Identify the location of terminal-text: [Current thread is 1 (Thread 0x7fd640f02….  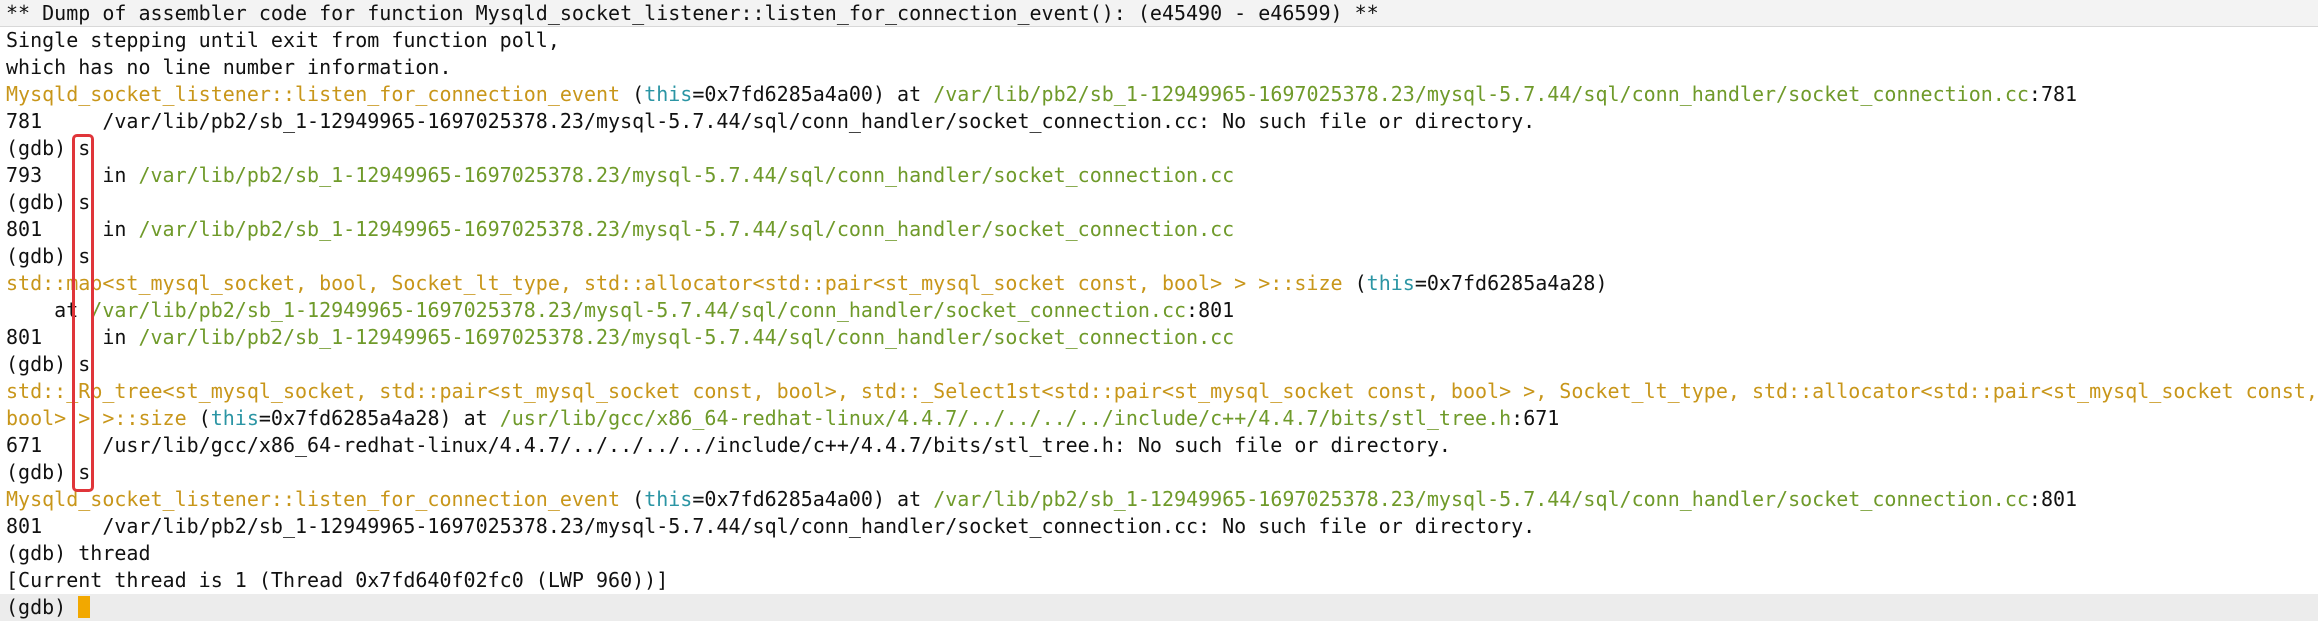
(337, 580).